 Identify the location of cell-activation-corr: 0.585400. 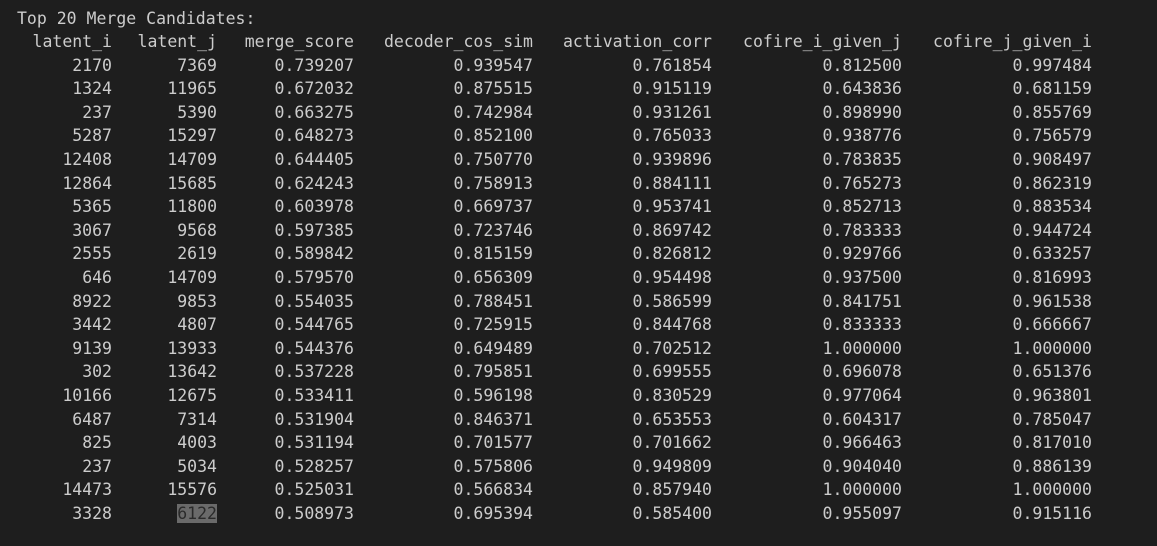
(622, 514).